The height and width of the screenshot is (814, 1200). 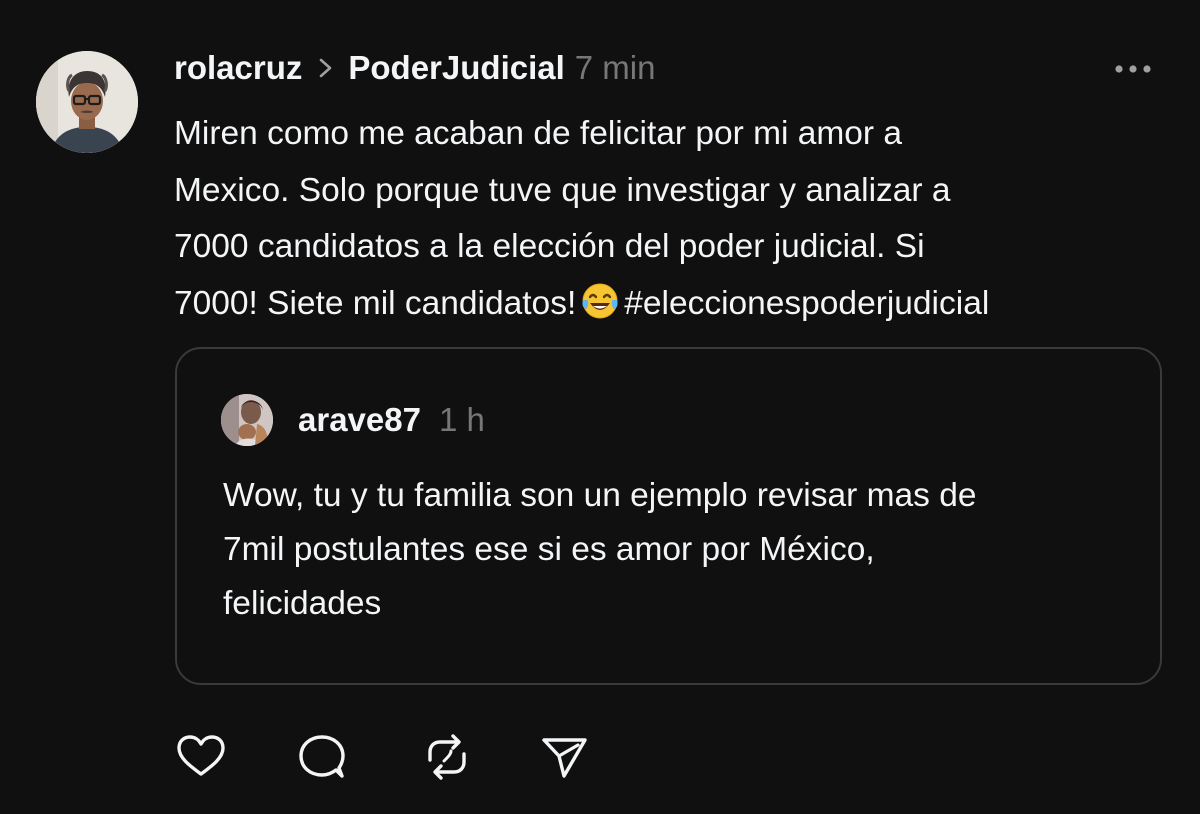 I want to click on more-options-icon, so click(x=1134, y=69).